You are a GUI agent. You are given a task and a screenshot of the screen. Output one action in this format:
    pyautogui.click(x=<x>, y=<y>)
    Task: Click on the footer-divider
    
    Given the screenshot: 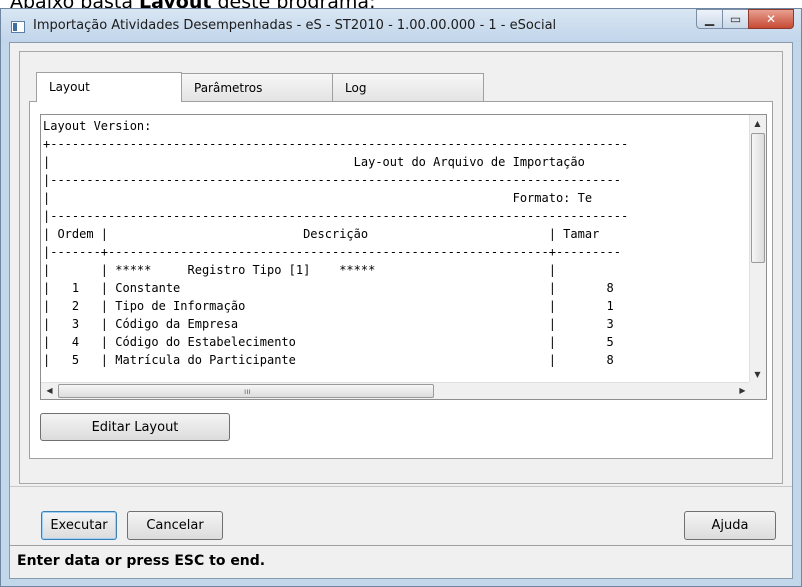 What is the action you would take?
    pyautogui.click(x=401, y=486)
    